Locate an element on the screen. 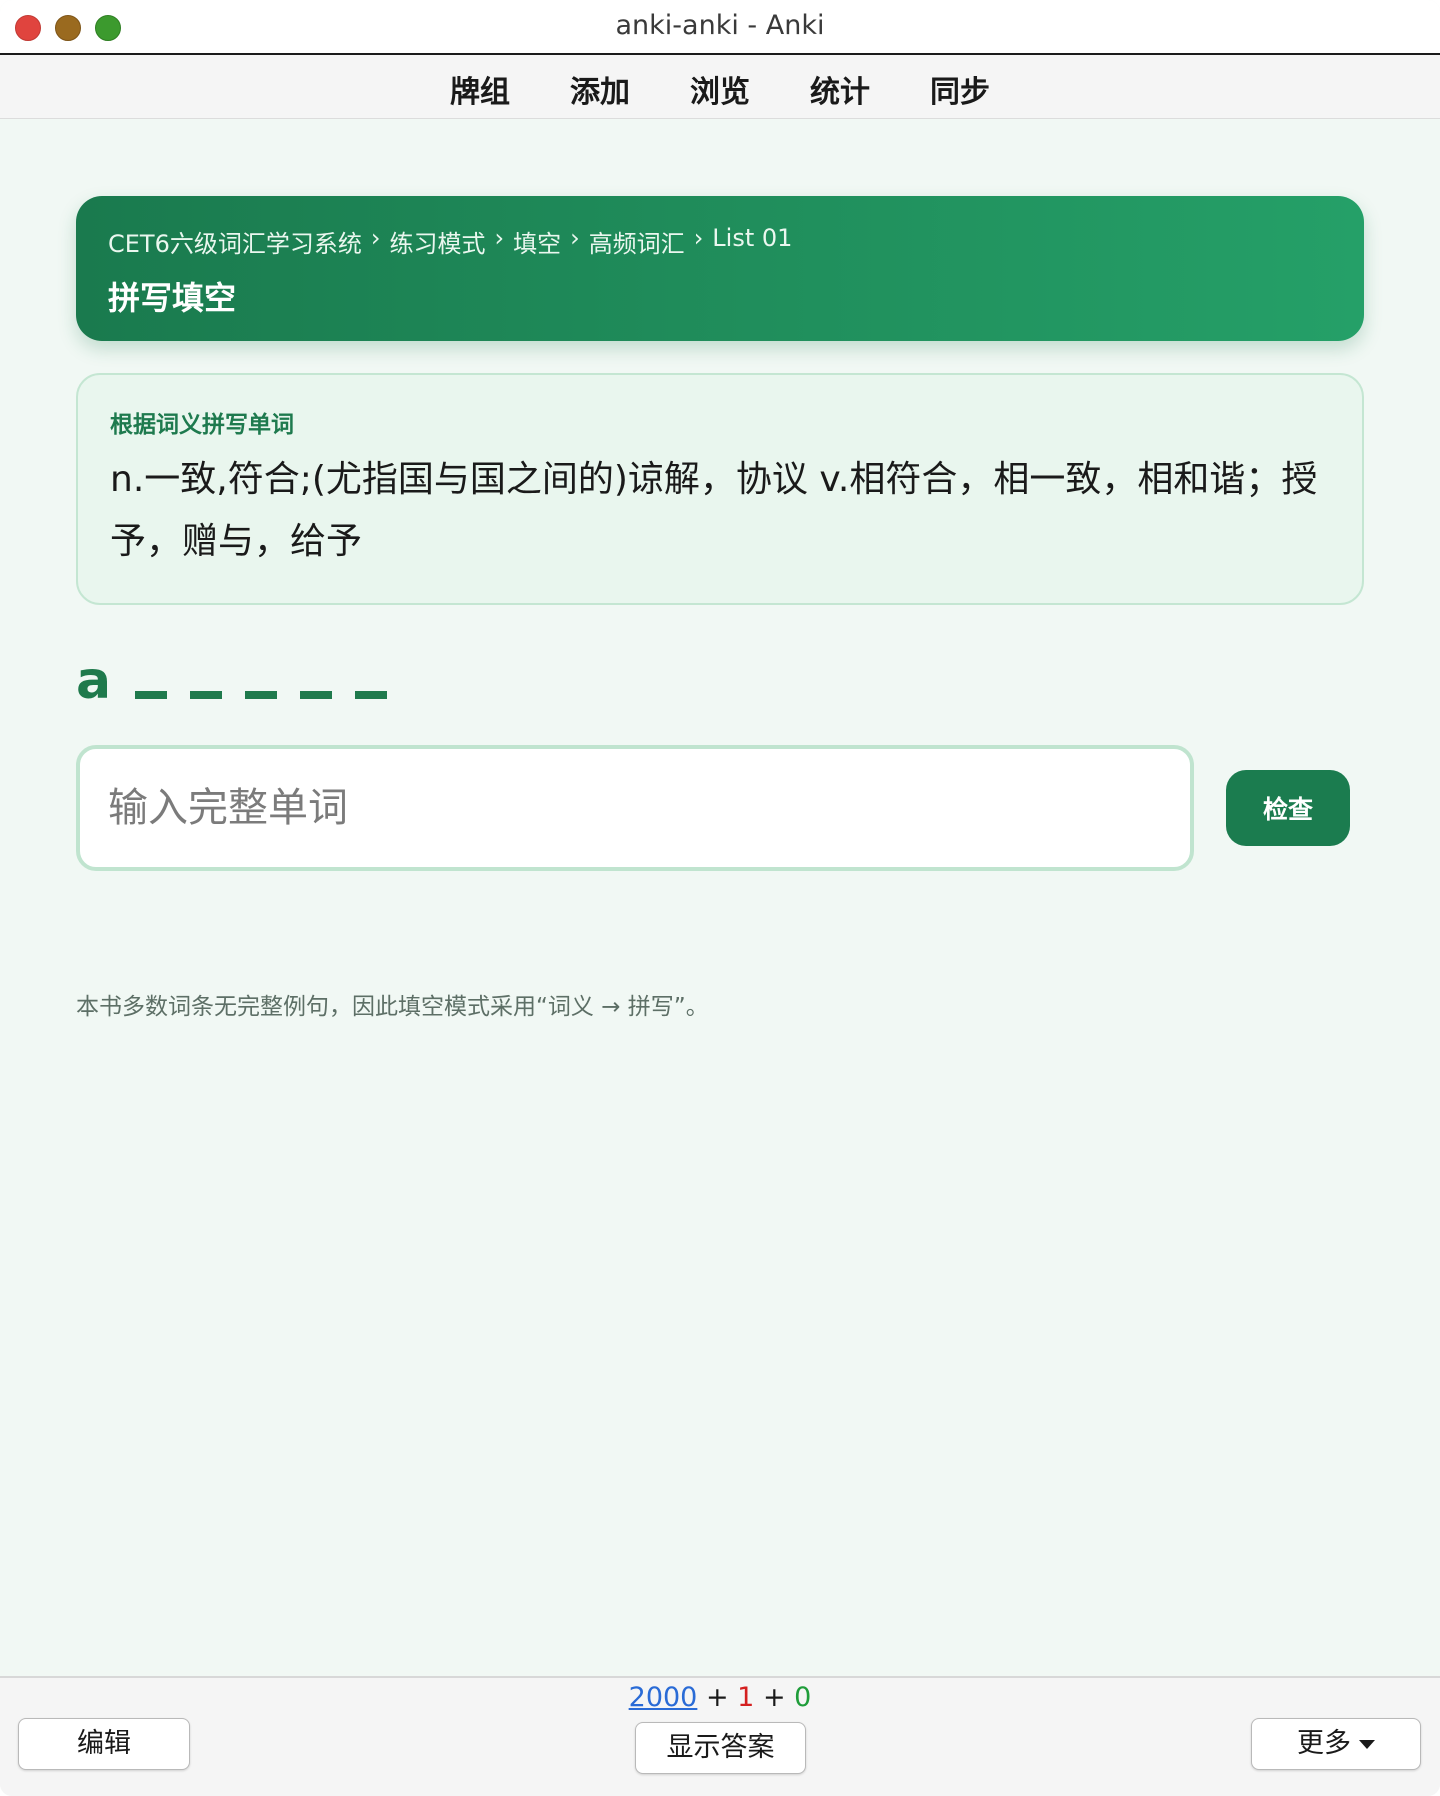 This screenshot has width=1440, height=1796. meaning-label: 根据词义拼写单词 is located at coordinates (202, 425).